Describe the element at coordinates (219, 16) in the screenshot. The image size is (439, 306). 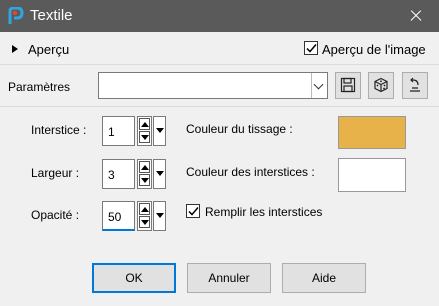
I see `title-bar: Textile` at that location.